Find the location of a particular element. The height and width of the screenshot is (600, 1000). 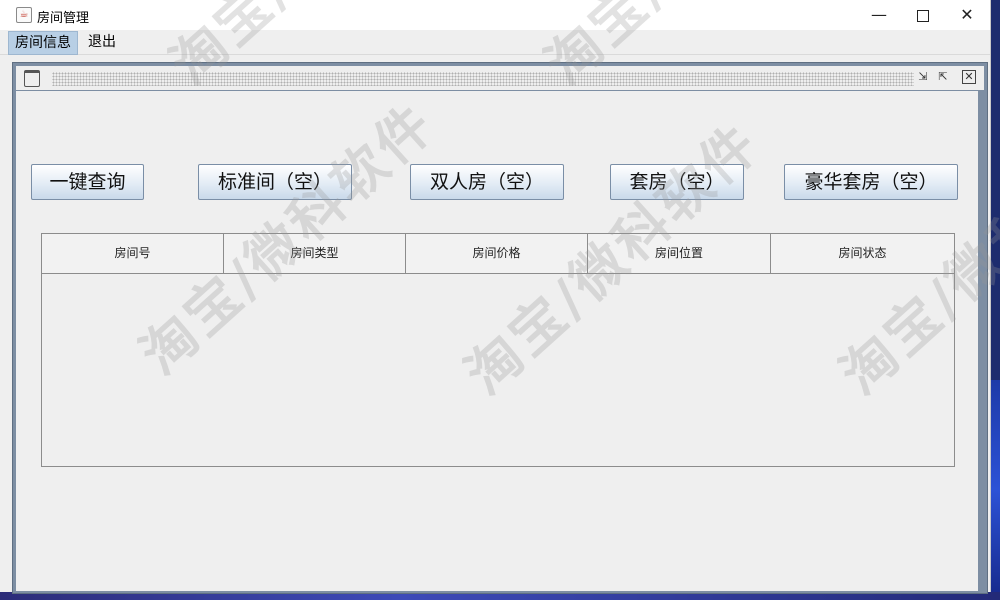

table-header: 房间号 房间类型 房间价格 房间位置 房间状态 is located at coordinates (498, 254).